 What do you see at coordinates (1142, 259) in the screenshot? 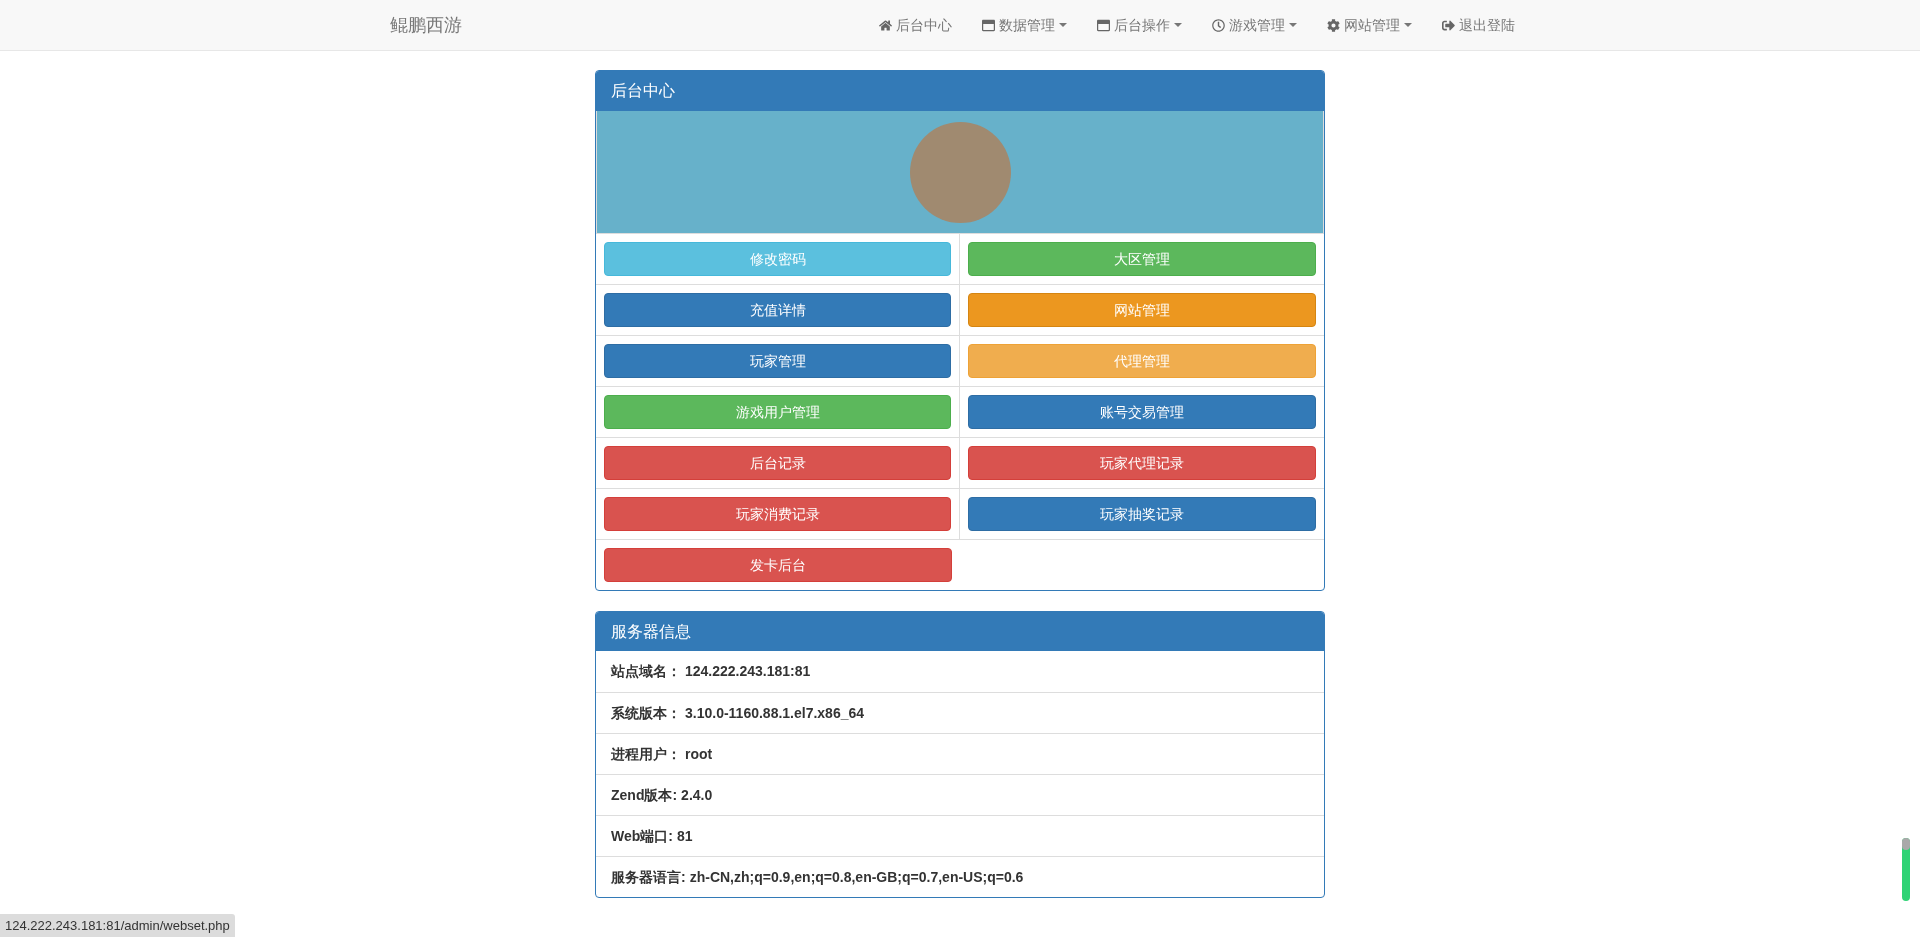
I see `menu-button: 大区管理` at bounding box center [1142, 259].